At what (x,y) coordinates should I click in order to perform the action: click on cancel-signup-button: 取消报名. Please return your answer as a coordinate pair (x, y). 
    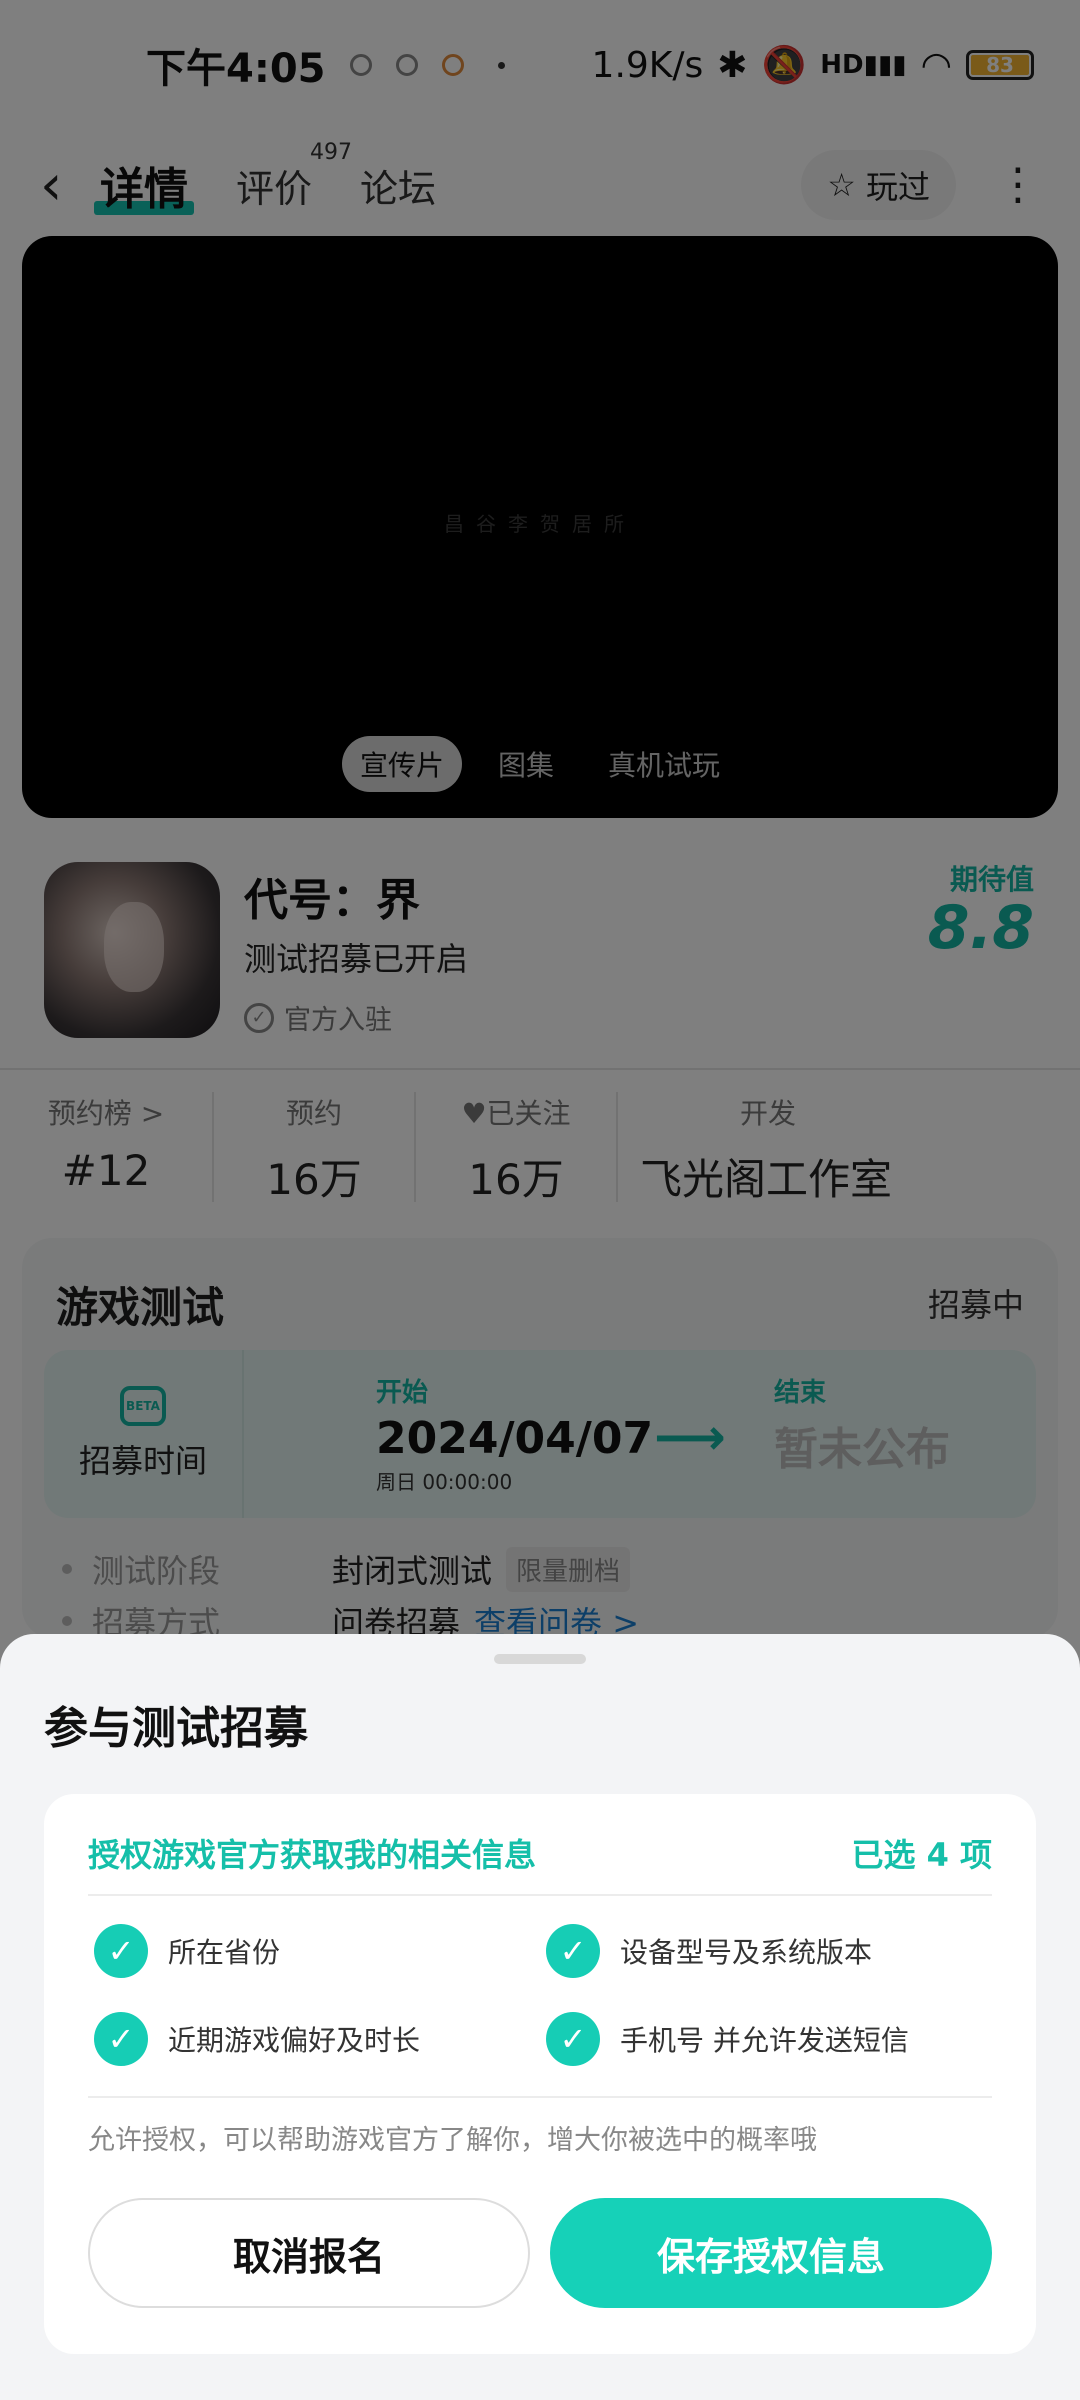
    Looking at the image, I should click on (309, 2253).